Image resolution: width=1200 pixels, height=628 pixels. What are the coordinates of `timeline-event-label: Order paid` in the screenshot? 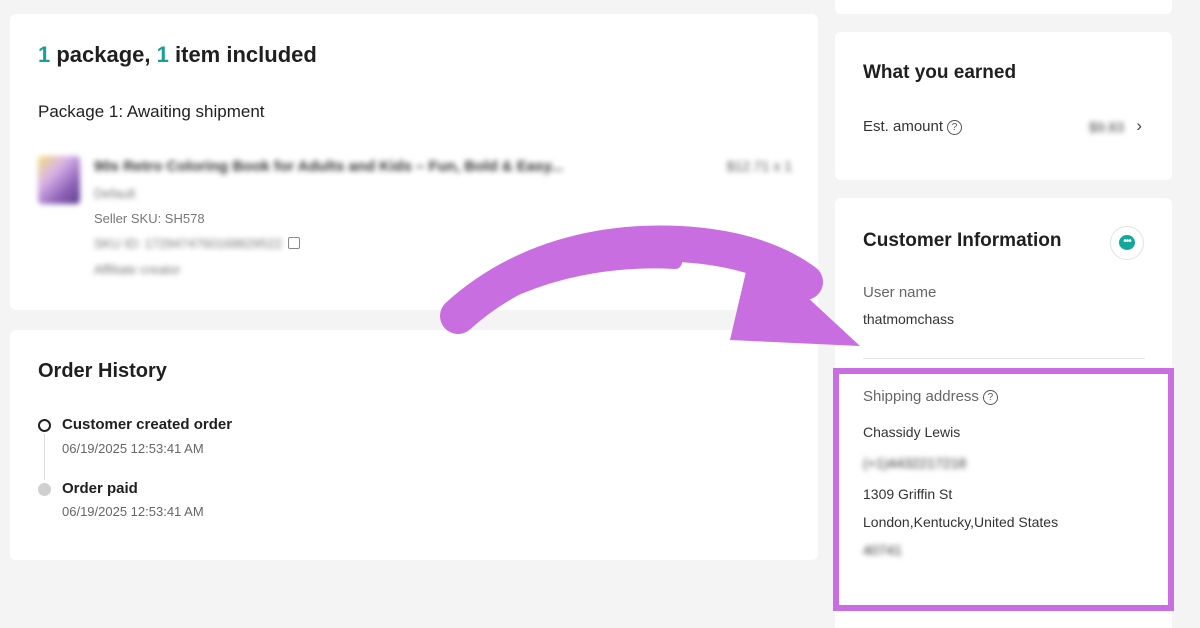 It's located at (100, 488).